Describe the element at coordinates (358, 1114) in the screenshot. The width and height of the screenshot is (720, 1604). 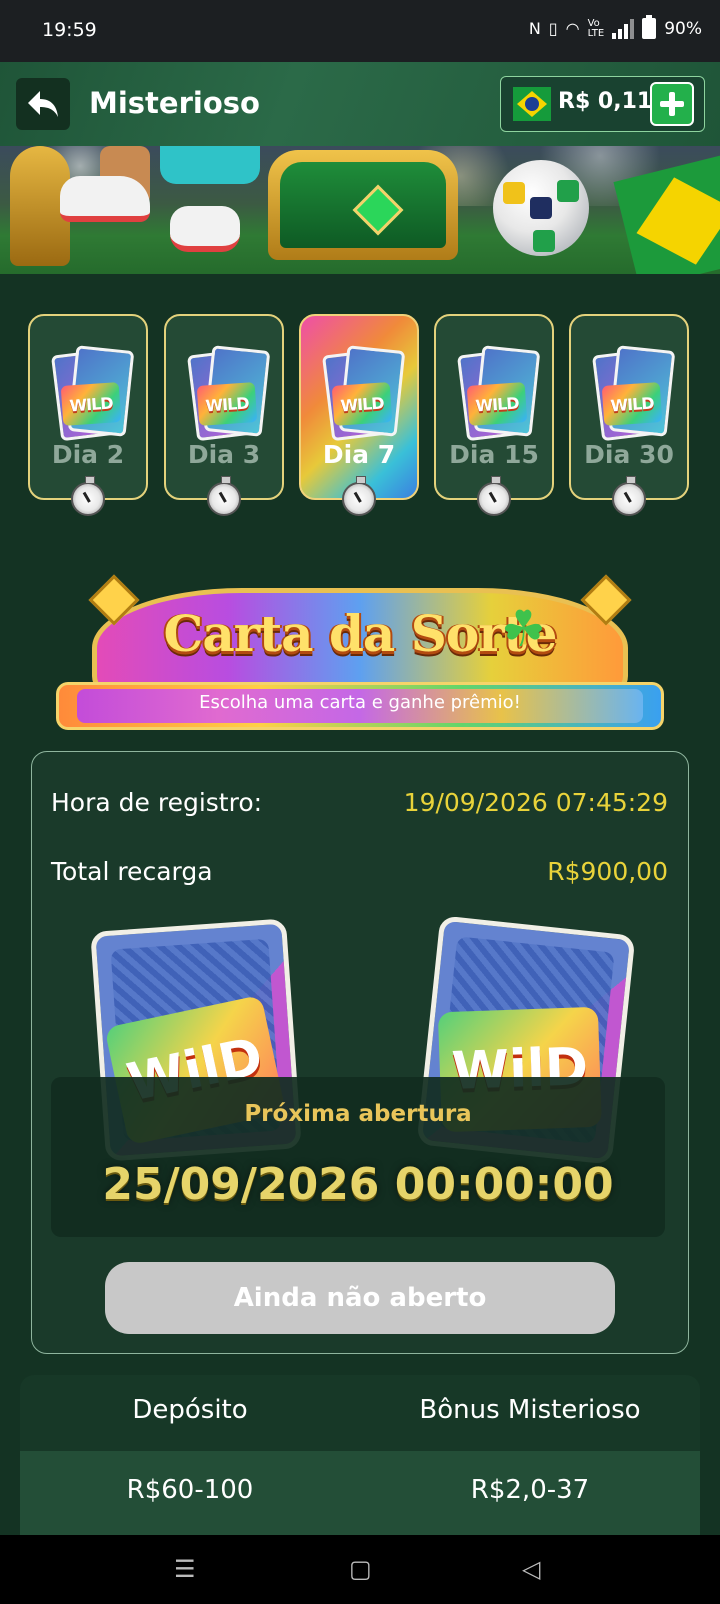
I see `countdown-label: Próxima abertura` at that location.